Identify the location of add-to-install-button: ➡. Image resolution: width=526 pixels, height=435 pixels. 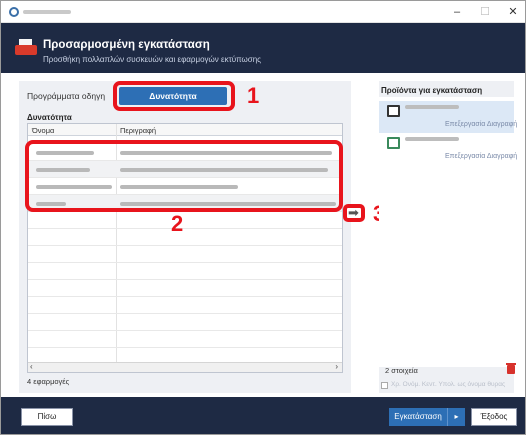
(354, 213).